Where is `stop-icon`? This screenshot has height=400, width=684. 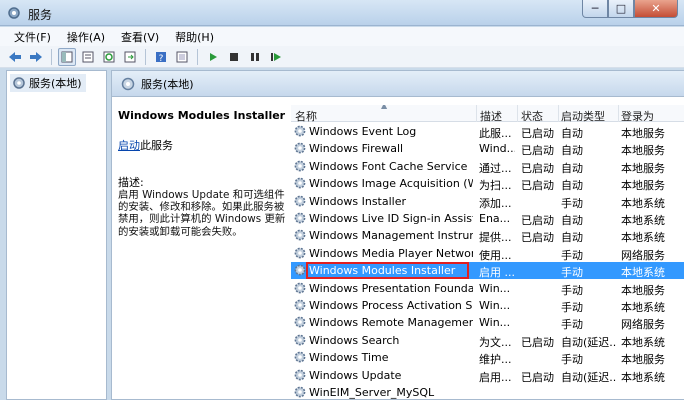
stop-icon is located at coordinates (234, 57).